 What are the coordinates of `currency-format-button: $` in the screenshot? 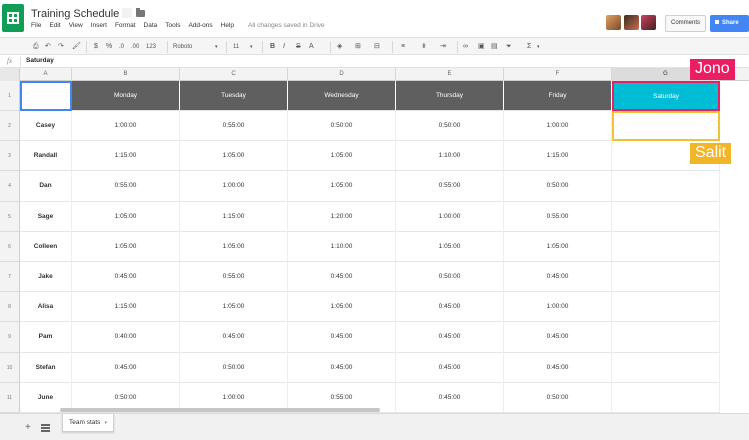 It's located at (96, 47).